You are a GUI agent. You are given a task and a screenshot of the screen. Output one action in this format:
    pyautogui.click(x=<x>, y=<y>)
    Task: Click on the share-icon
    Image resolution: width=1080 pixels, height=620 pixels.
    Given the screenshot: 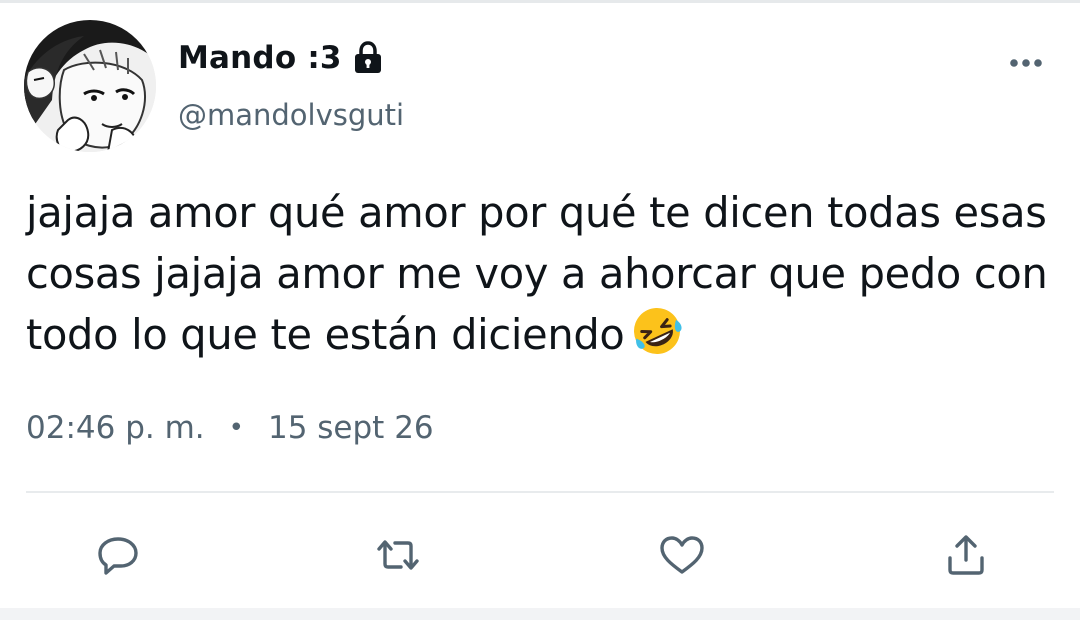 What is the action you would take?
    pyautogui.click(x=966, y=555)
    